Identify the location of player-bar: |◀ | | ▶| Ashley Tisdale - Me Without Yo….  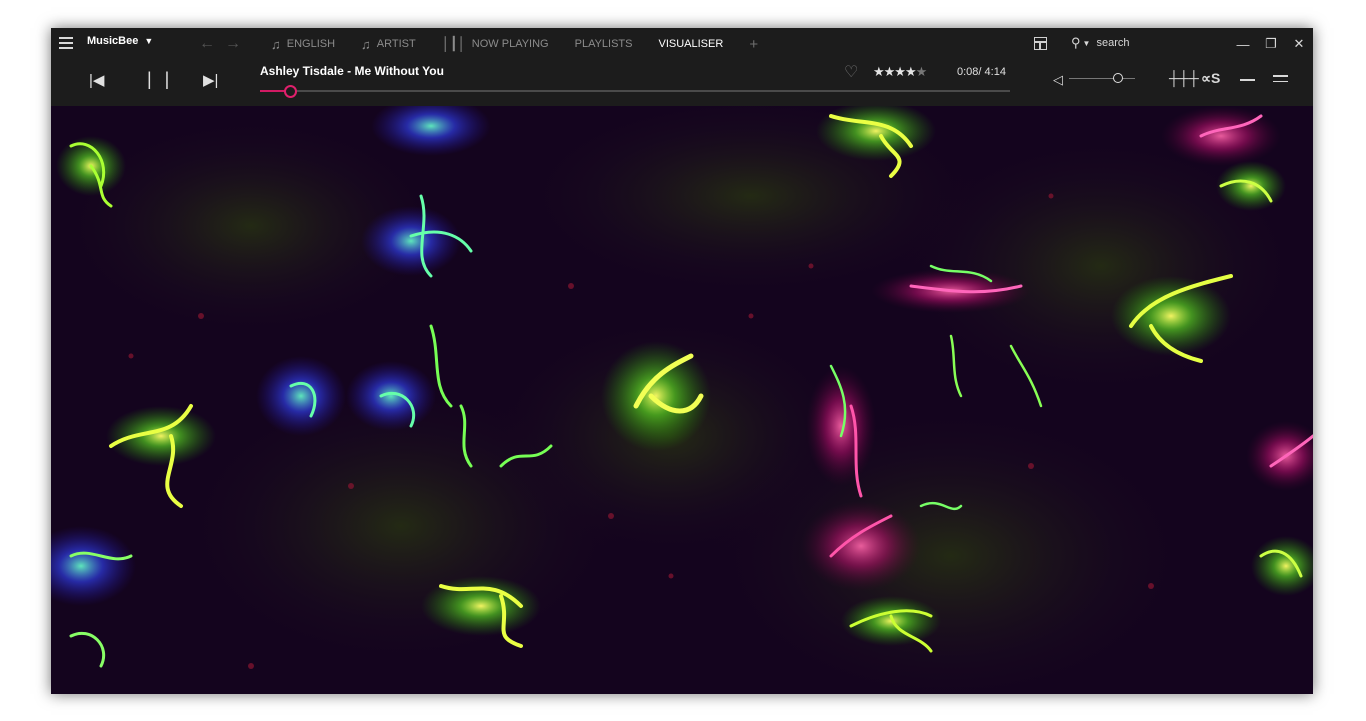
(682, 83).